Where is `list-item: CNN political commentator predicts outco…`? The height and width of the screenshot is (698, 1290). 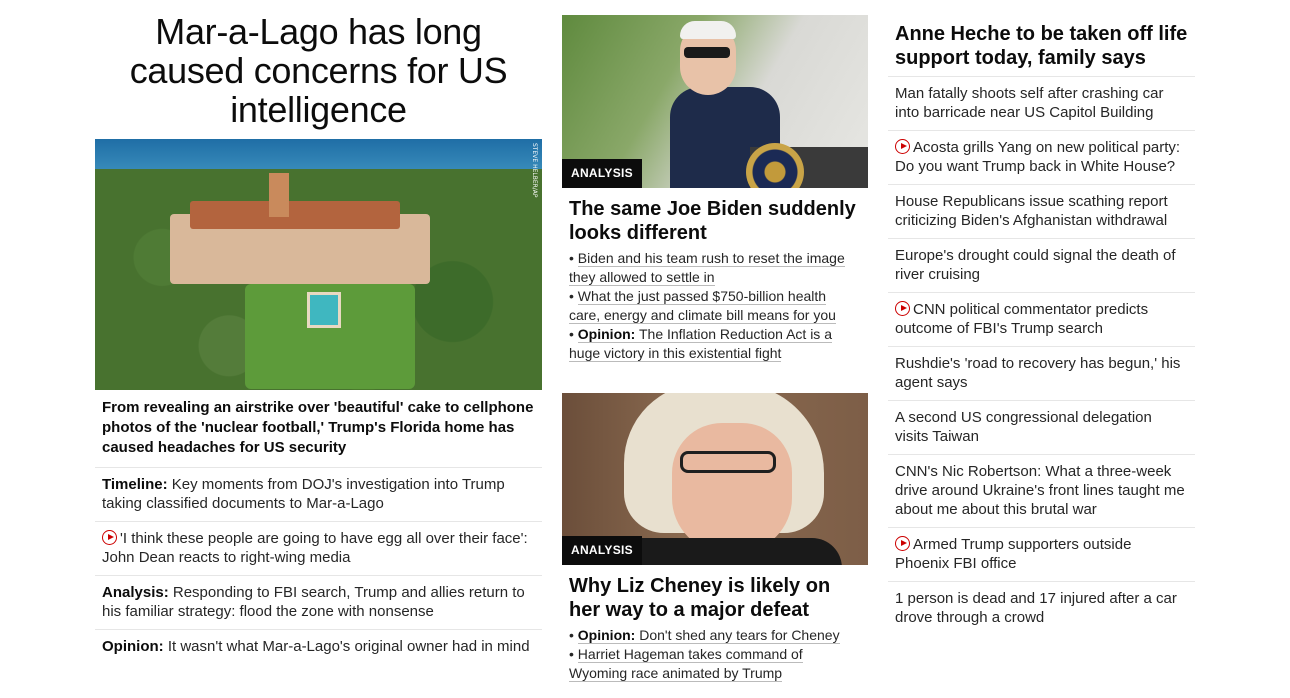 list-item: CNN political commentator predicts outco… is located at coordinates (1041, 320).